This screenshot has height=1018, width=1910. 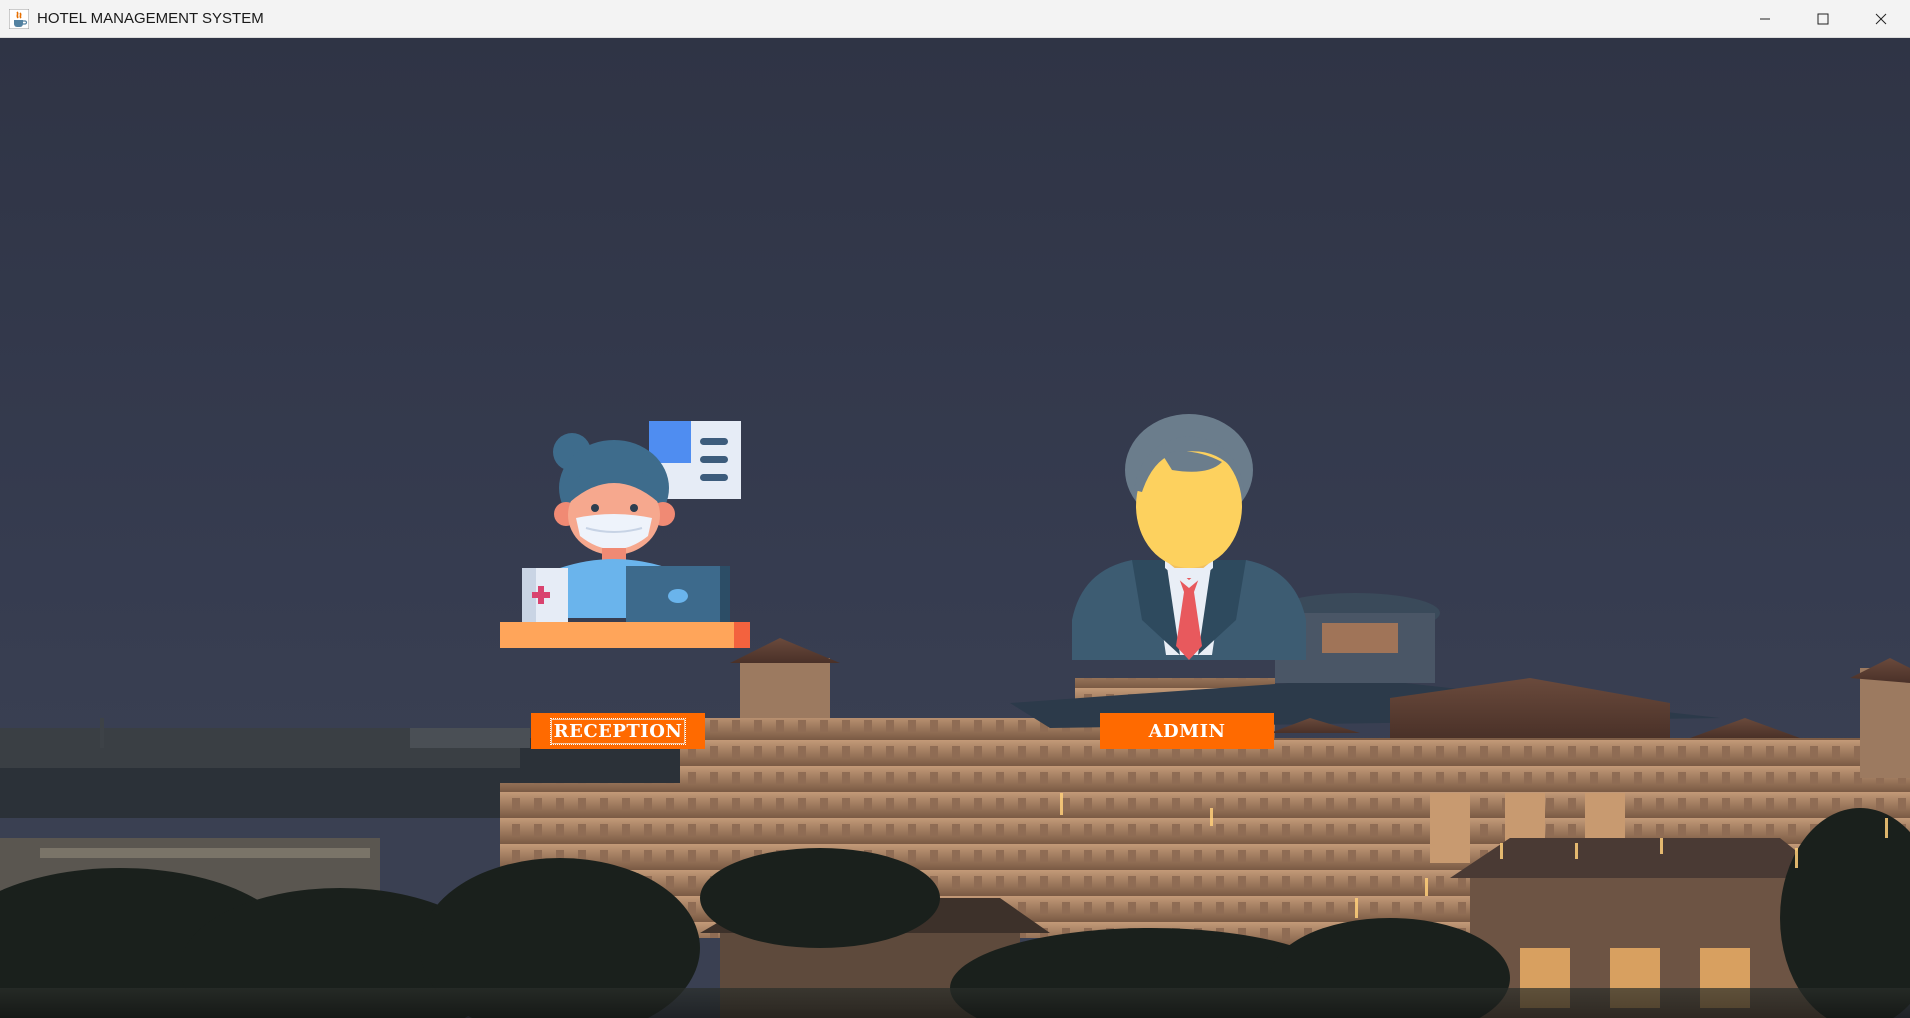 I want to click on reception-button-label: RECEPTION, so click(x=618, y=731).